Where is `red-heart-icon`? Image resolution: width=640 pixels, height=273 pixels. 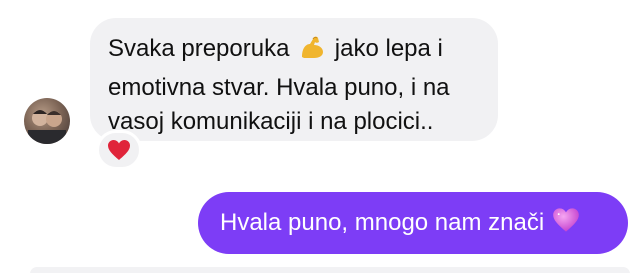 red-heart-icon is located at coordinates (119, 150).